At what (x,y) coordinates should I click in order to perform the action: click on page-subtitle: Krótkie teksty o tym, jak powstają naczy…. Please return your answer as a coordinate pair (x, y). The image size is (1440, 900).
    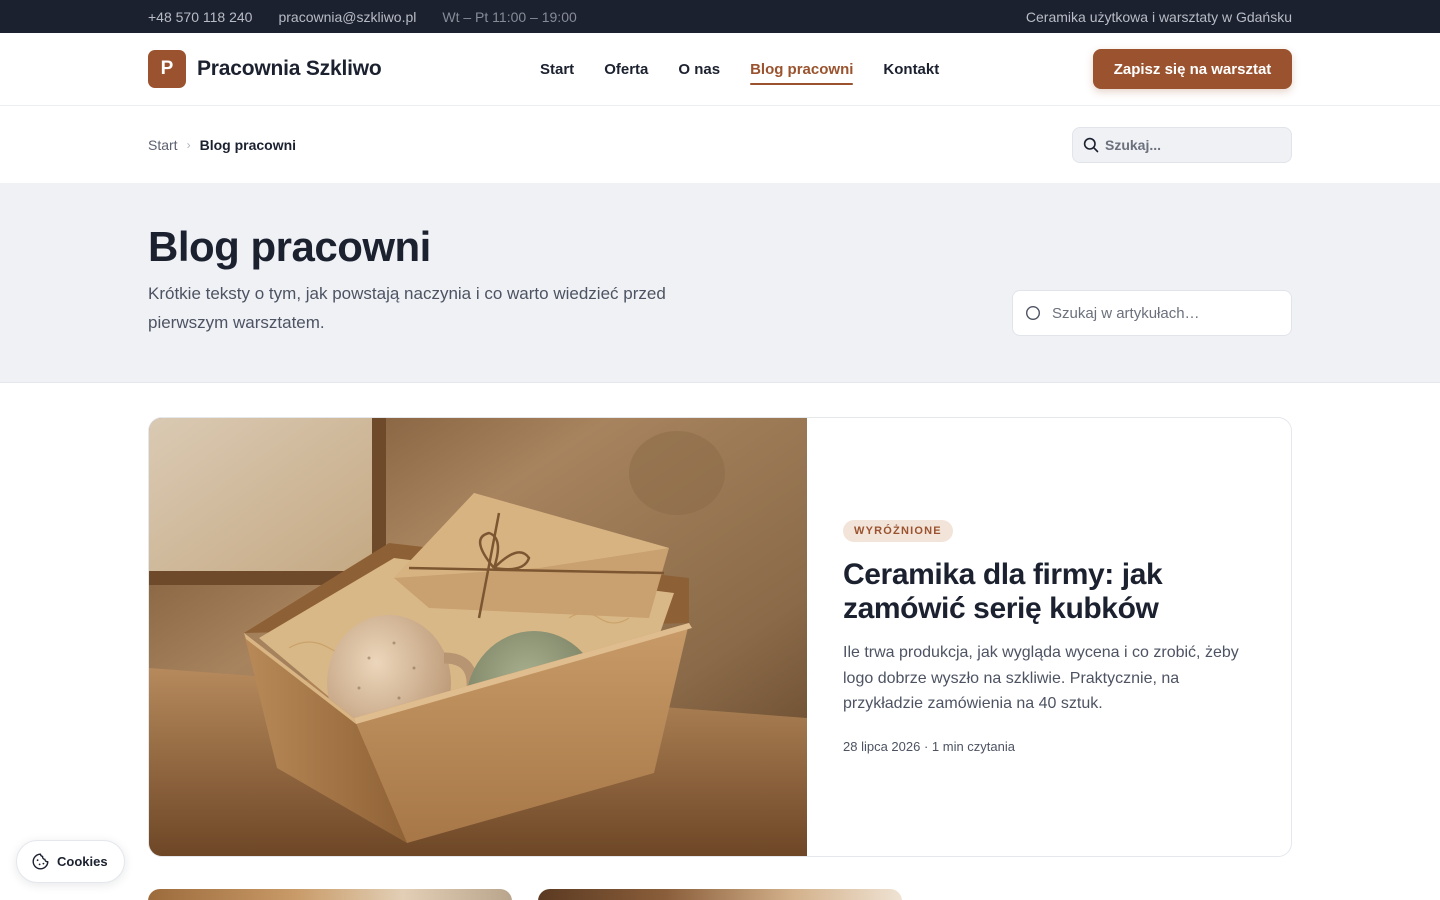
    Looking at the image, I should click on (407, 308).